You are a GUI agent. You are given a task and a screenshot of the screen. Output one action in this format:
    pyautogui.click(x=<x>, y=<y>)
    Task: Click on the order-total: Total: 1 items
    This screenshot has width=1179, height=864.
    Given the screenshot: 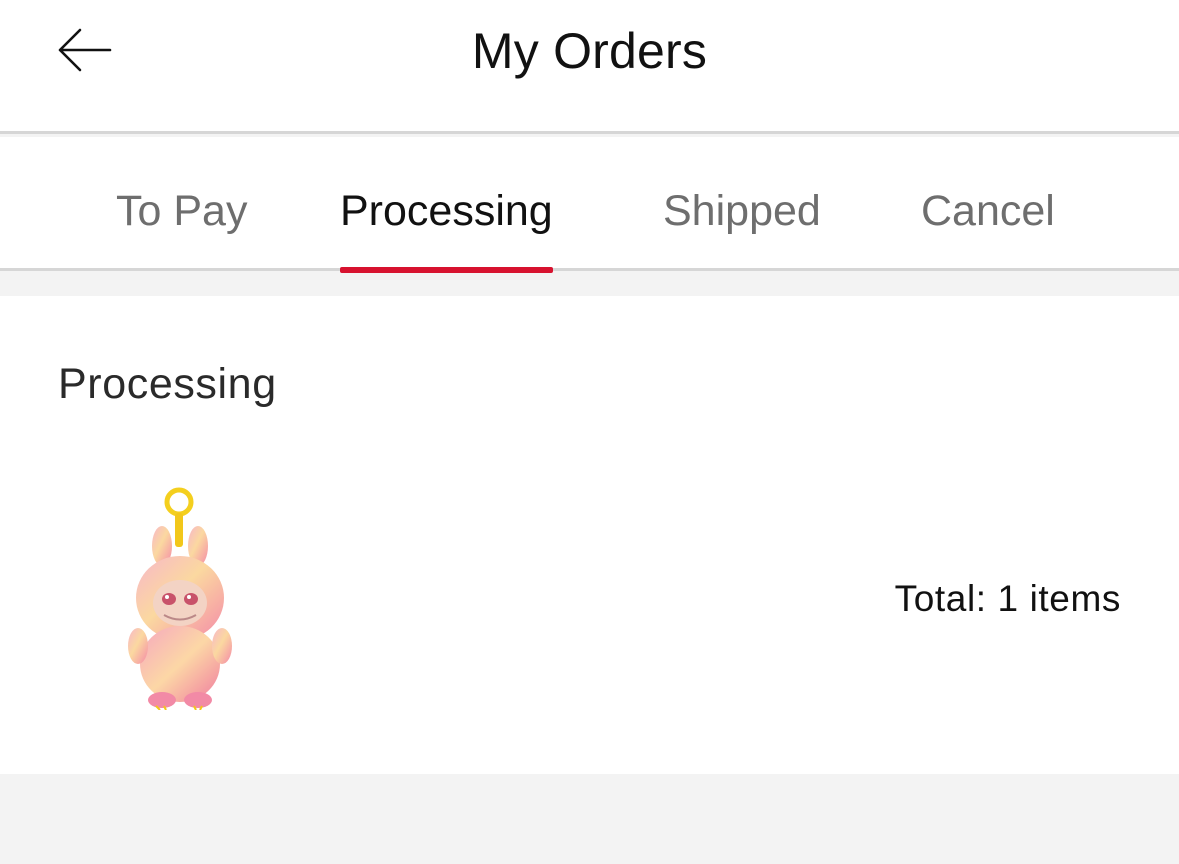 What is the action you would take?
    pyautogui.click(x=1007, y=598)
    